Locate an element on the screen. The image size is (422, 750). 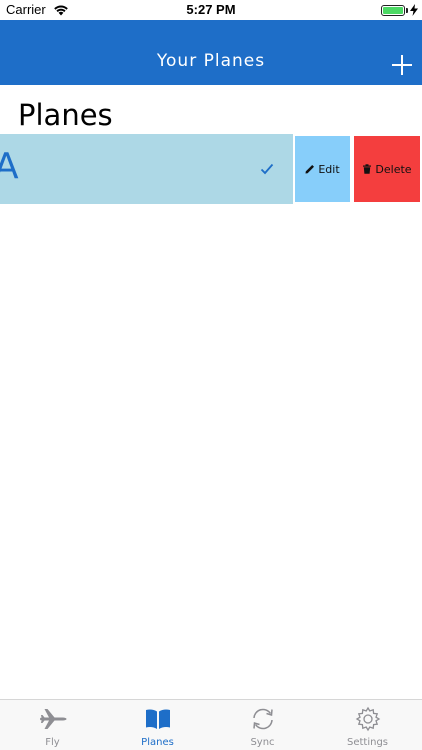
tab-planes: Planes is located at coordinates (157, 725).